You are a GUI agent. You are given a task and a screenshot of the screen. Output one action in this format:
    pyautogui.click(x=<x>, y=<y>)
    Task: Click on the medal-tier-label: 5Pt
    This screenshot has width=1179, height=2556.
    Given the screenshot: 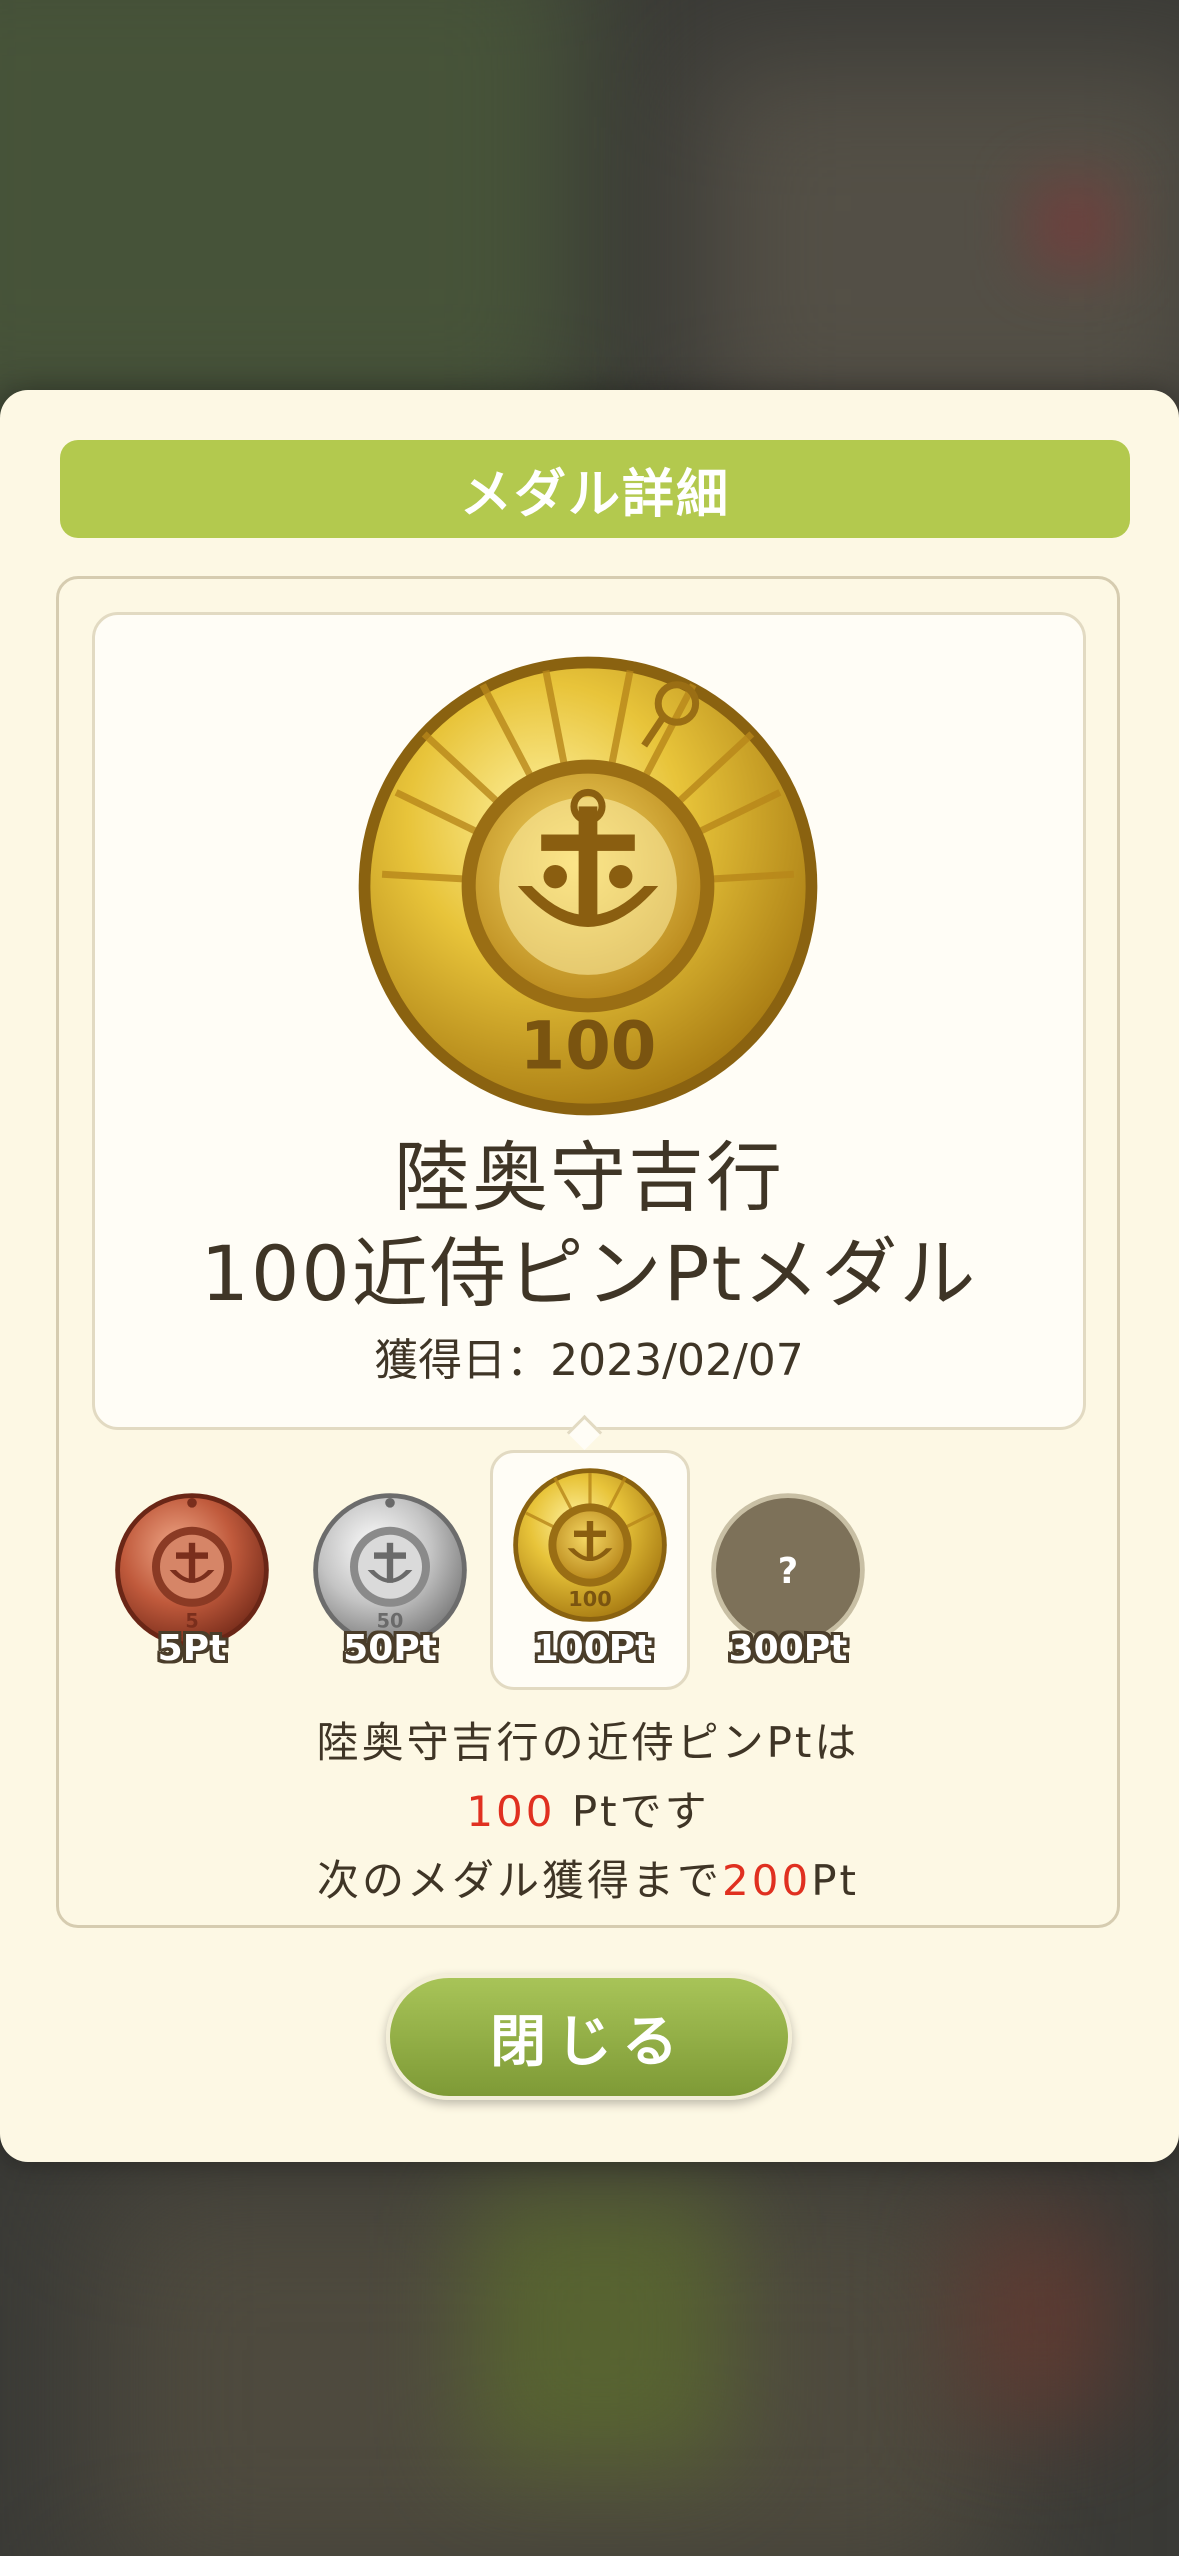 What is the action you would take?
    pyautogui.click(x=192, y=1648)
    